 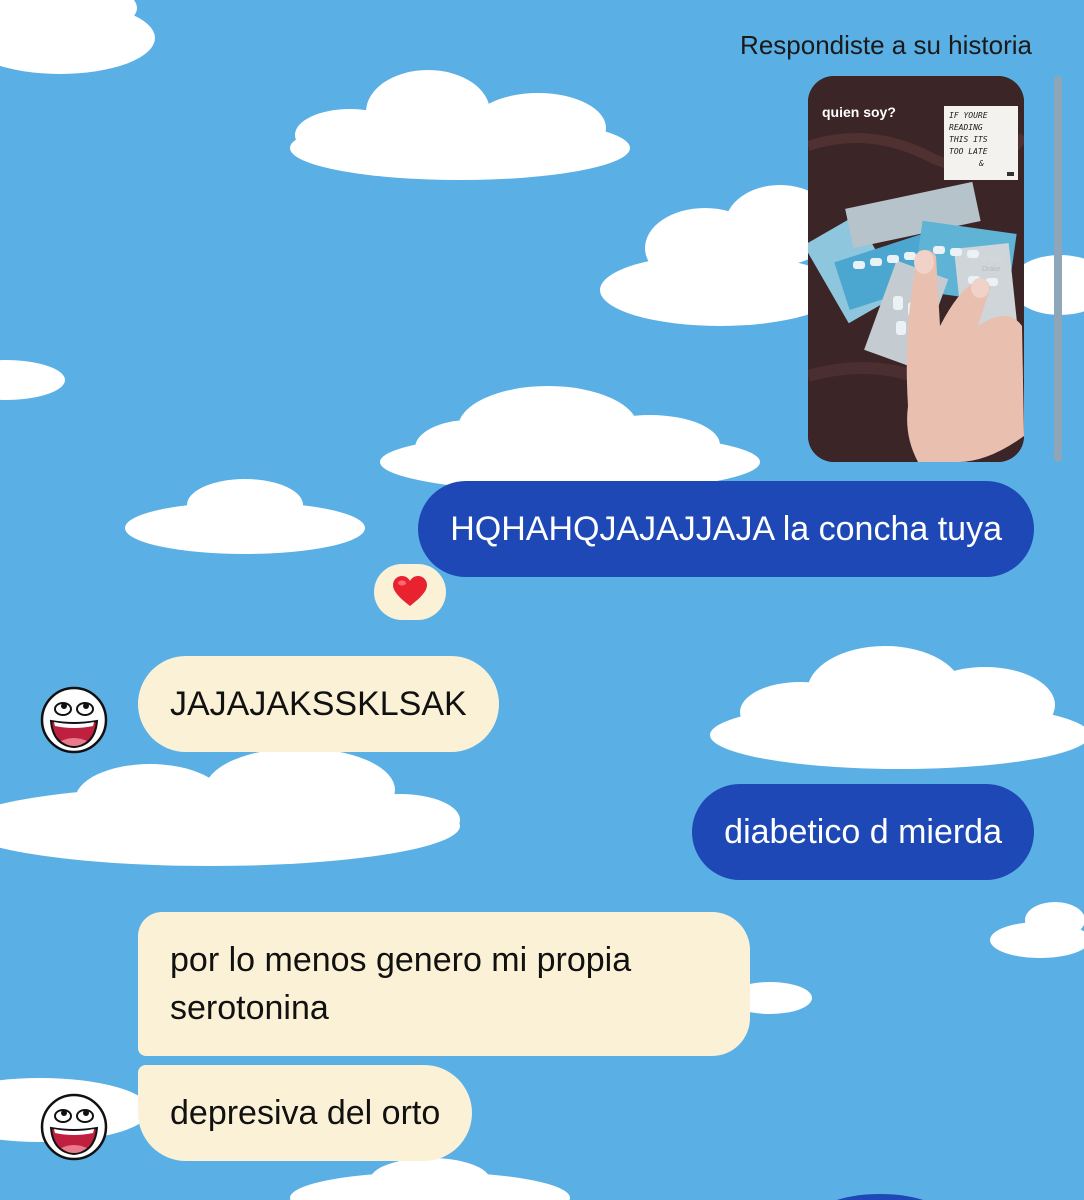 What do you see at coordinates (968, 151) in the screenshot?
I see `album-line: TOO LATE` at bounding box center [968, 151].